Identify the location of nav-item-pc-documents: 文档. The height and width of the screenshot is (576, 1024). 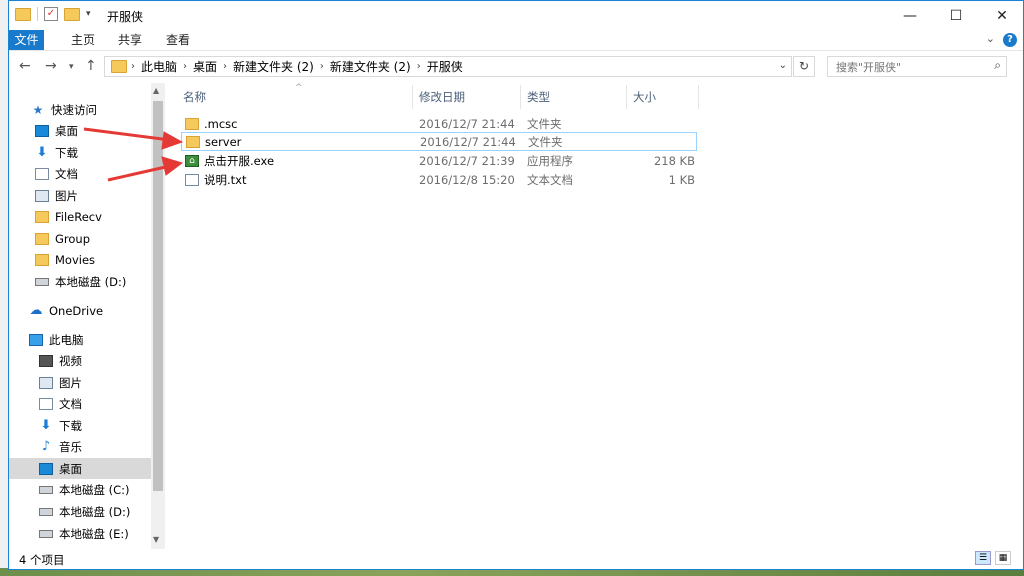
(80, 403).